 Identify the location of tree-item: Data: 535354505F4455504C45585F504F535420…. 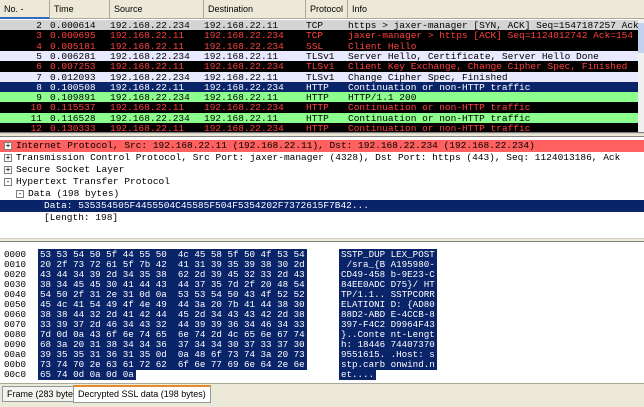
(322, 206).